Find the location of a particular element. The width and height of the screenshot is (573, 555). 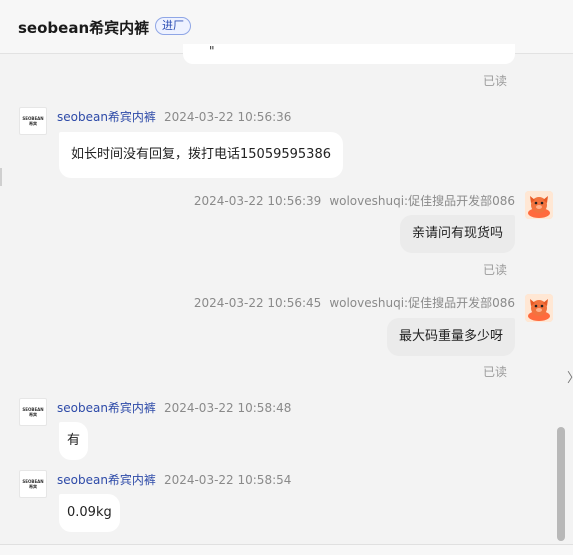

previous-message-bubble: " is located at coordinates (349, 54).